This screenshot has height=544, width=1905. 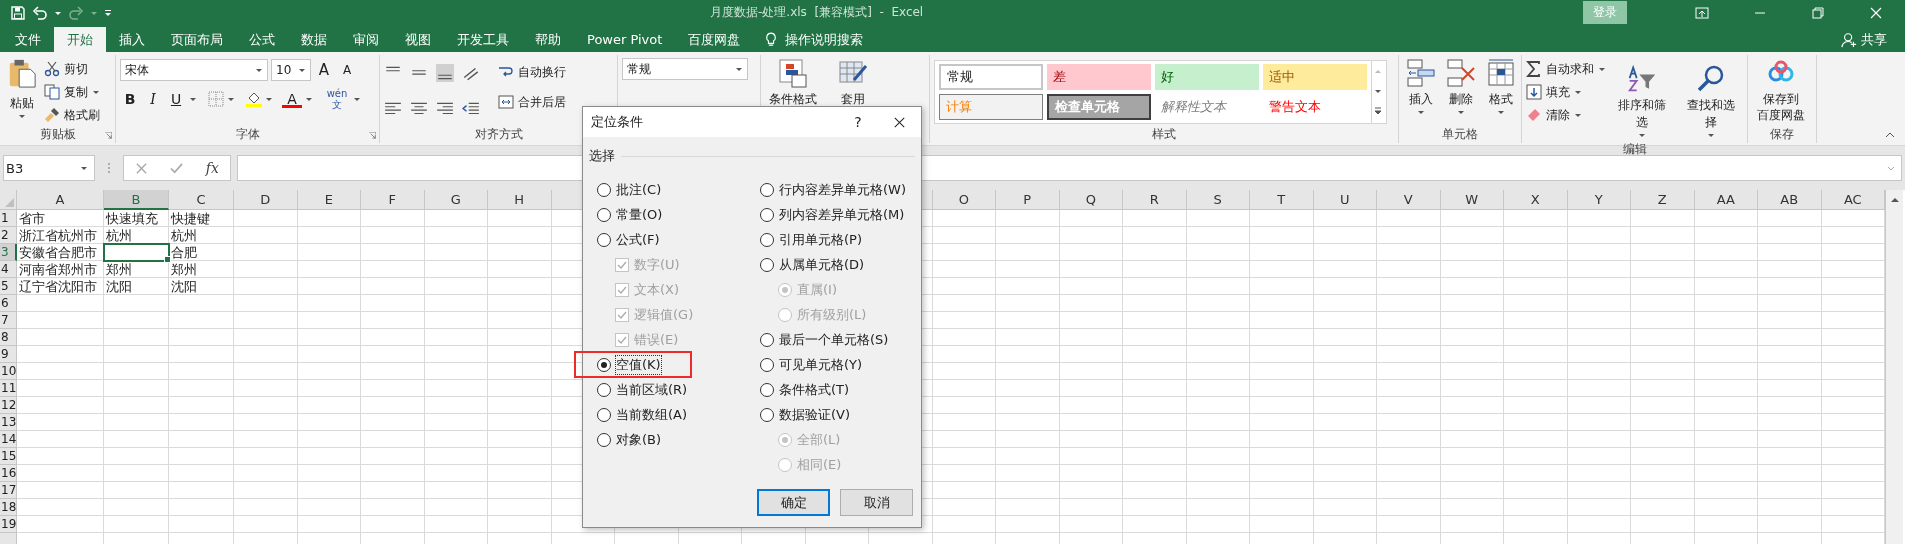 What do you see at coordinates (108, 12) in the screenshot?
I see `customize-icon` at bounding box center [108, 12].